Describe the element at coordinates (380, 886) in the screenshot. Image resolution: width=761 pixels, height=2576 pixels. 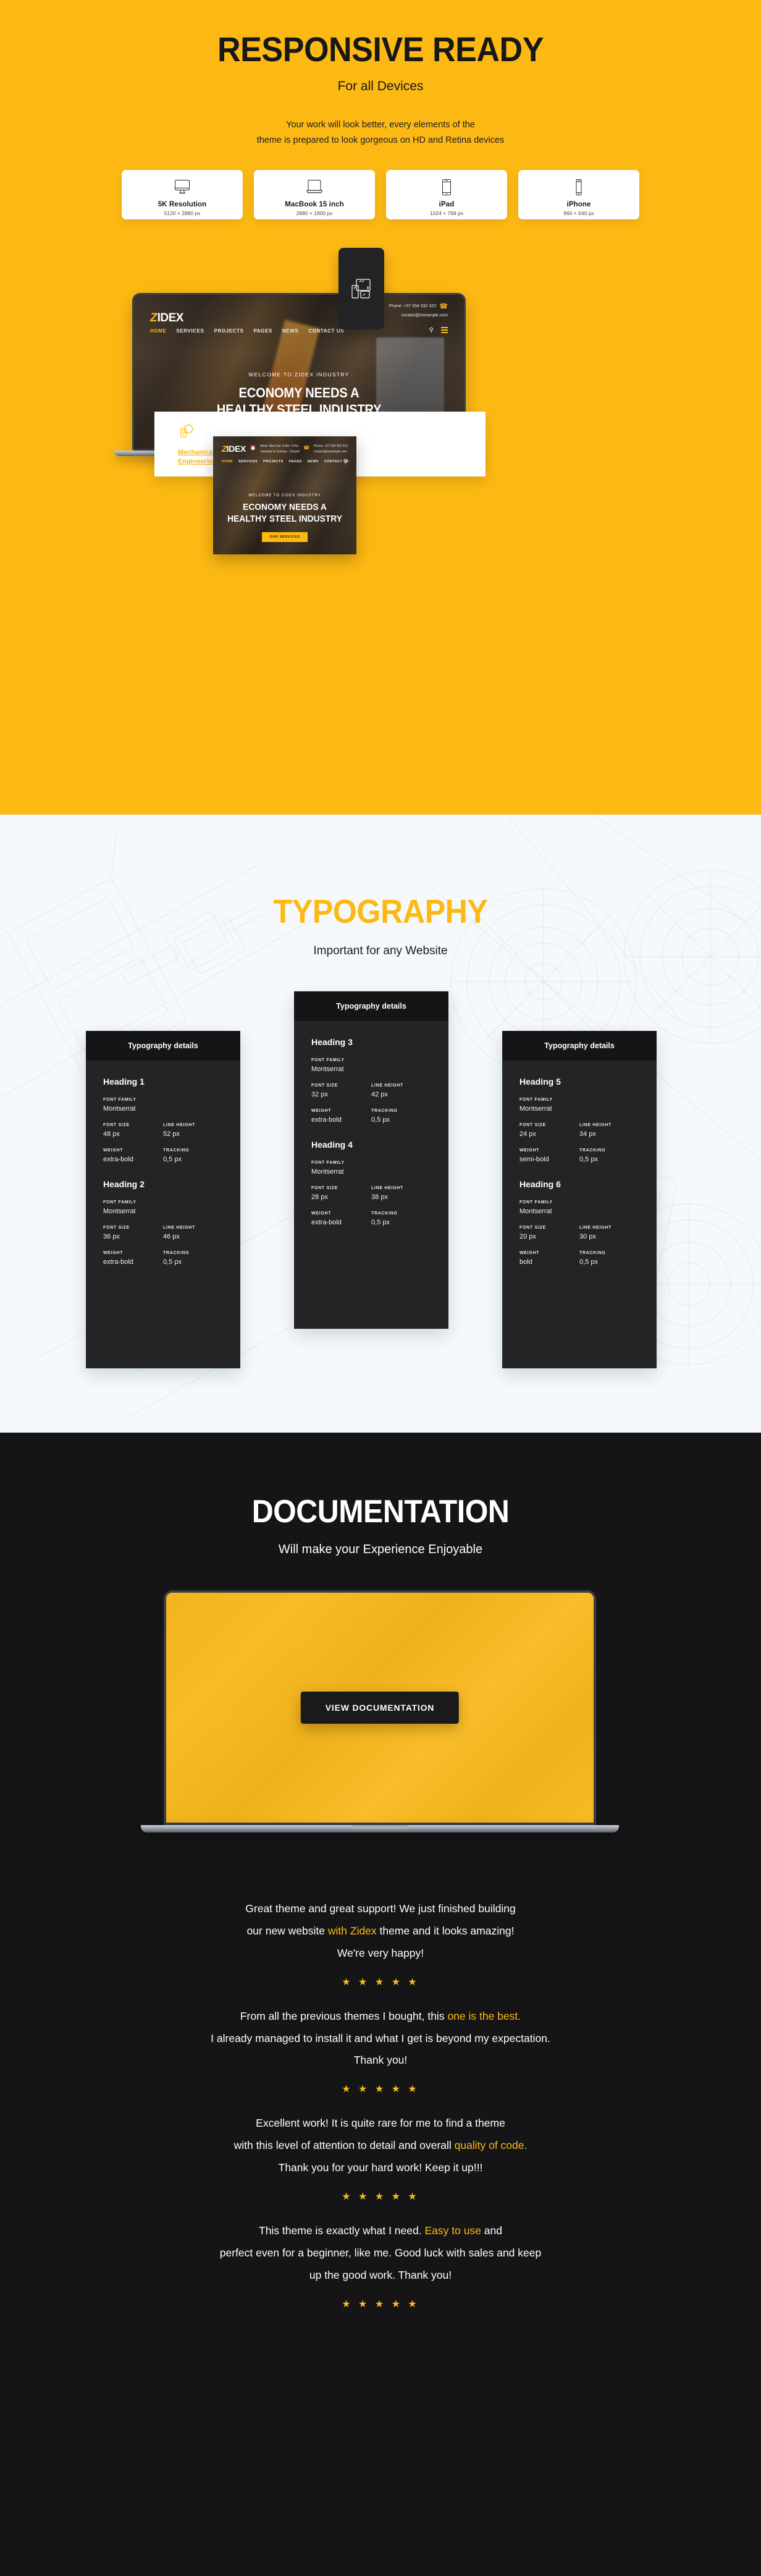
I see `typography-header: TYPOGRAPHY Important for any Website` at that location.